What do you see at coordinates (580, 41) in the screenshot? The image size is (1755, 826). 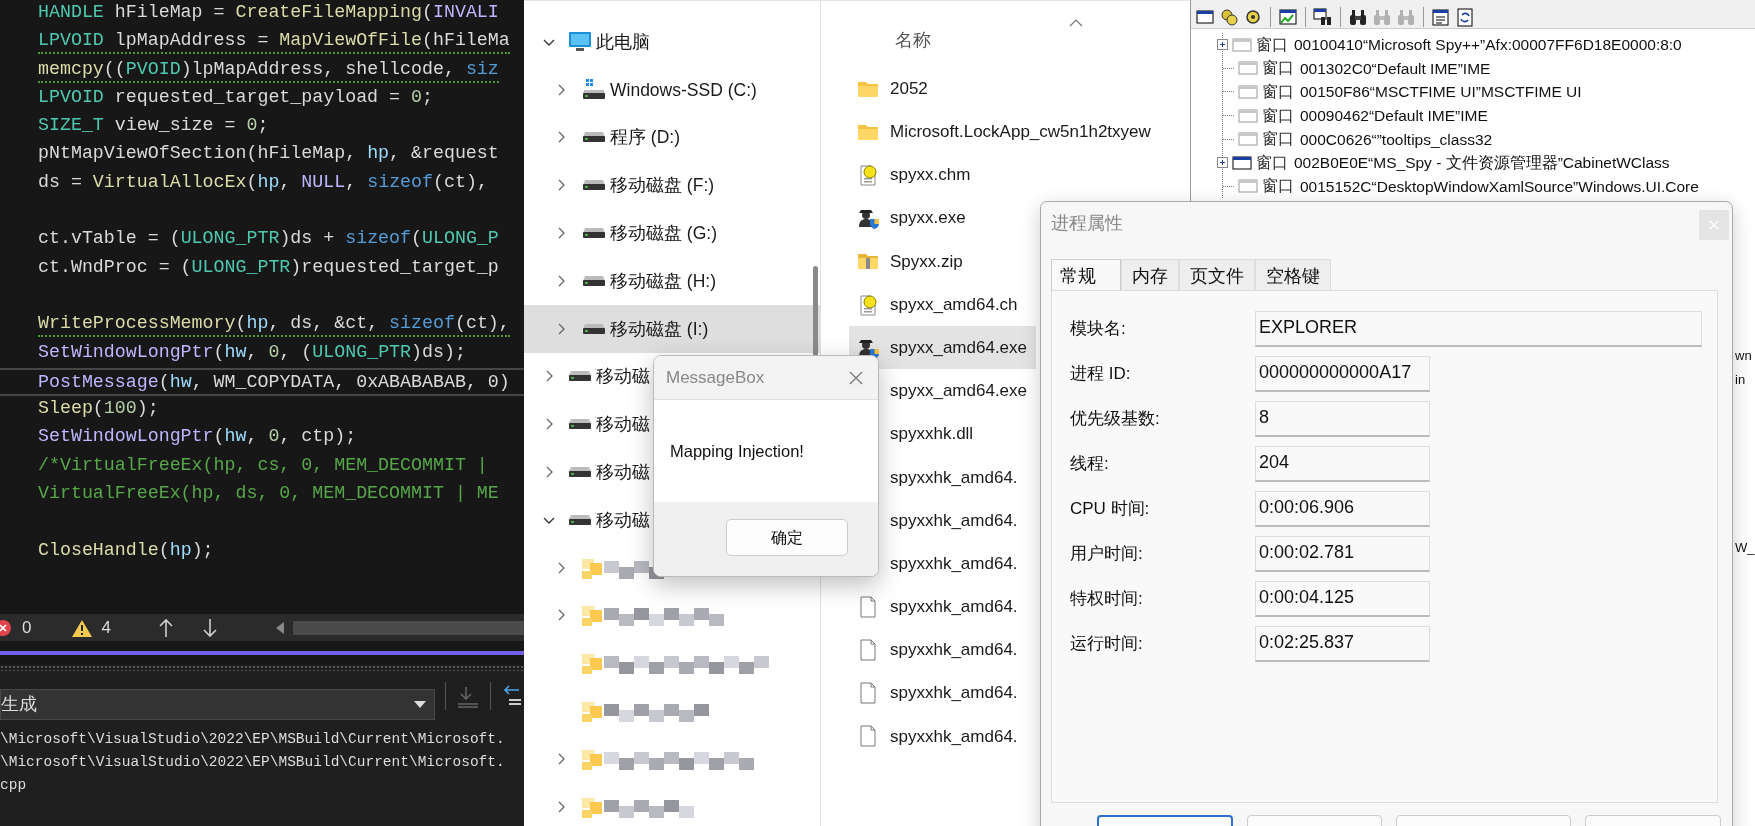 I see `computer-icon` at bounding box center [580, 41].